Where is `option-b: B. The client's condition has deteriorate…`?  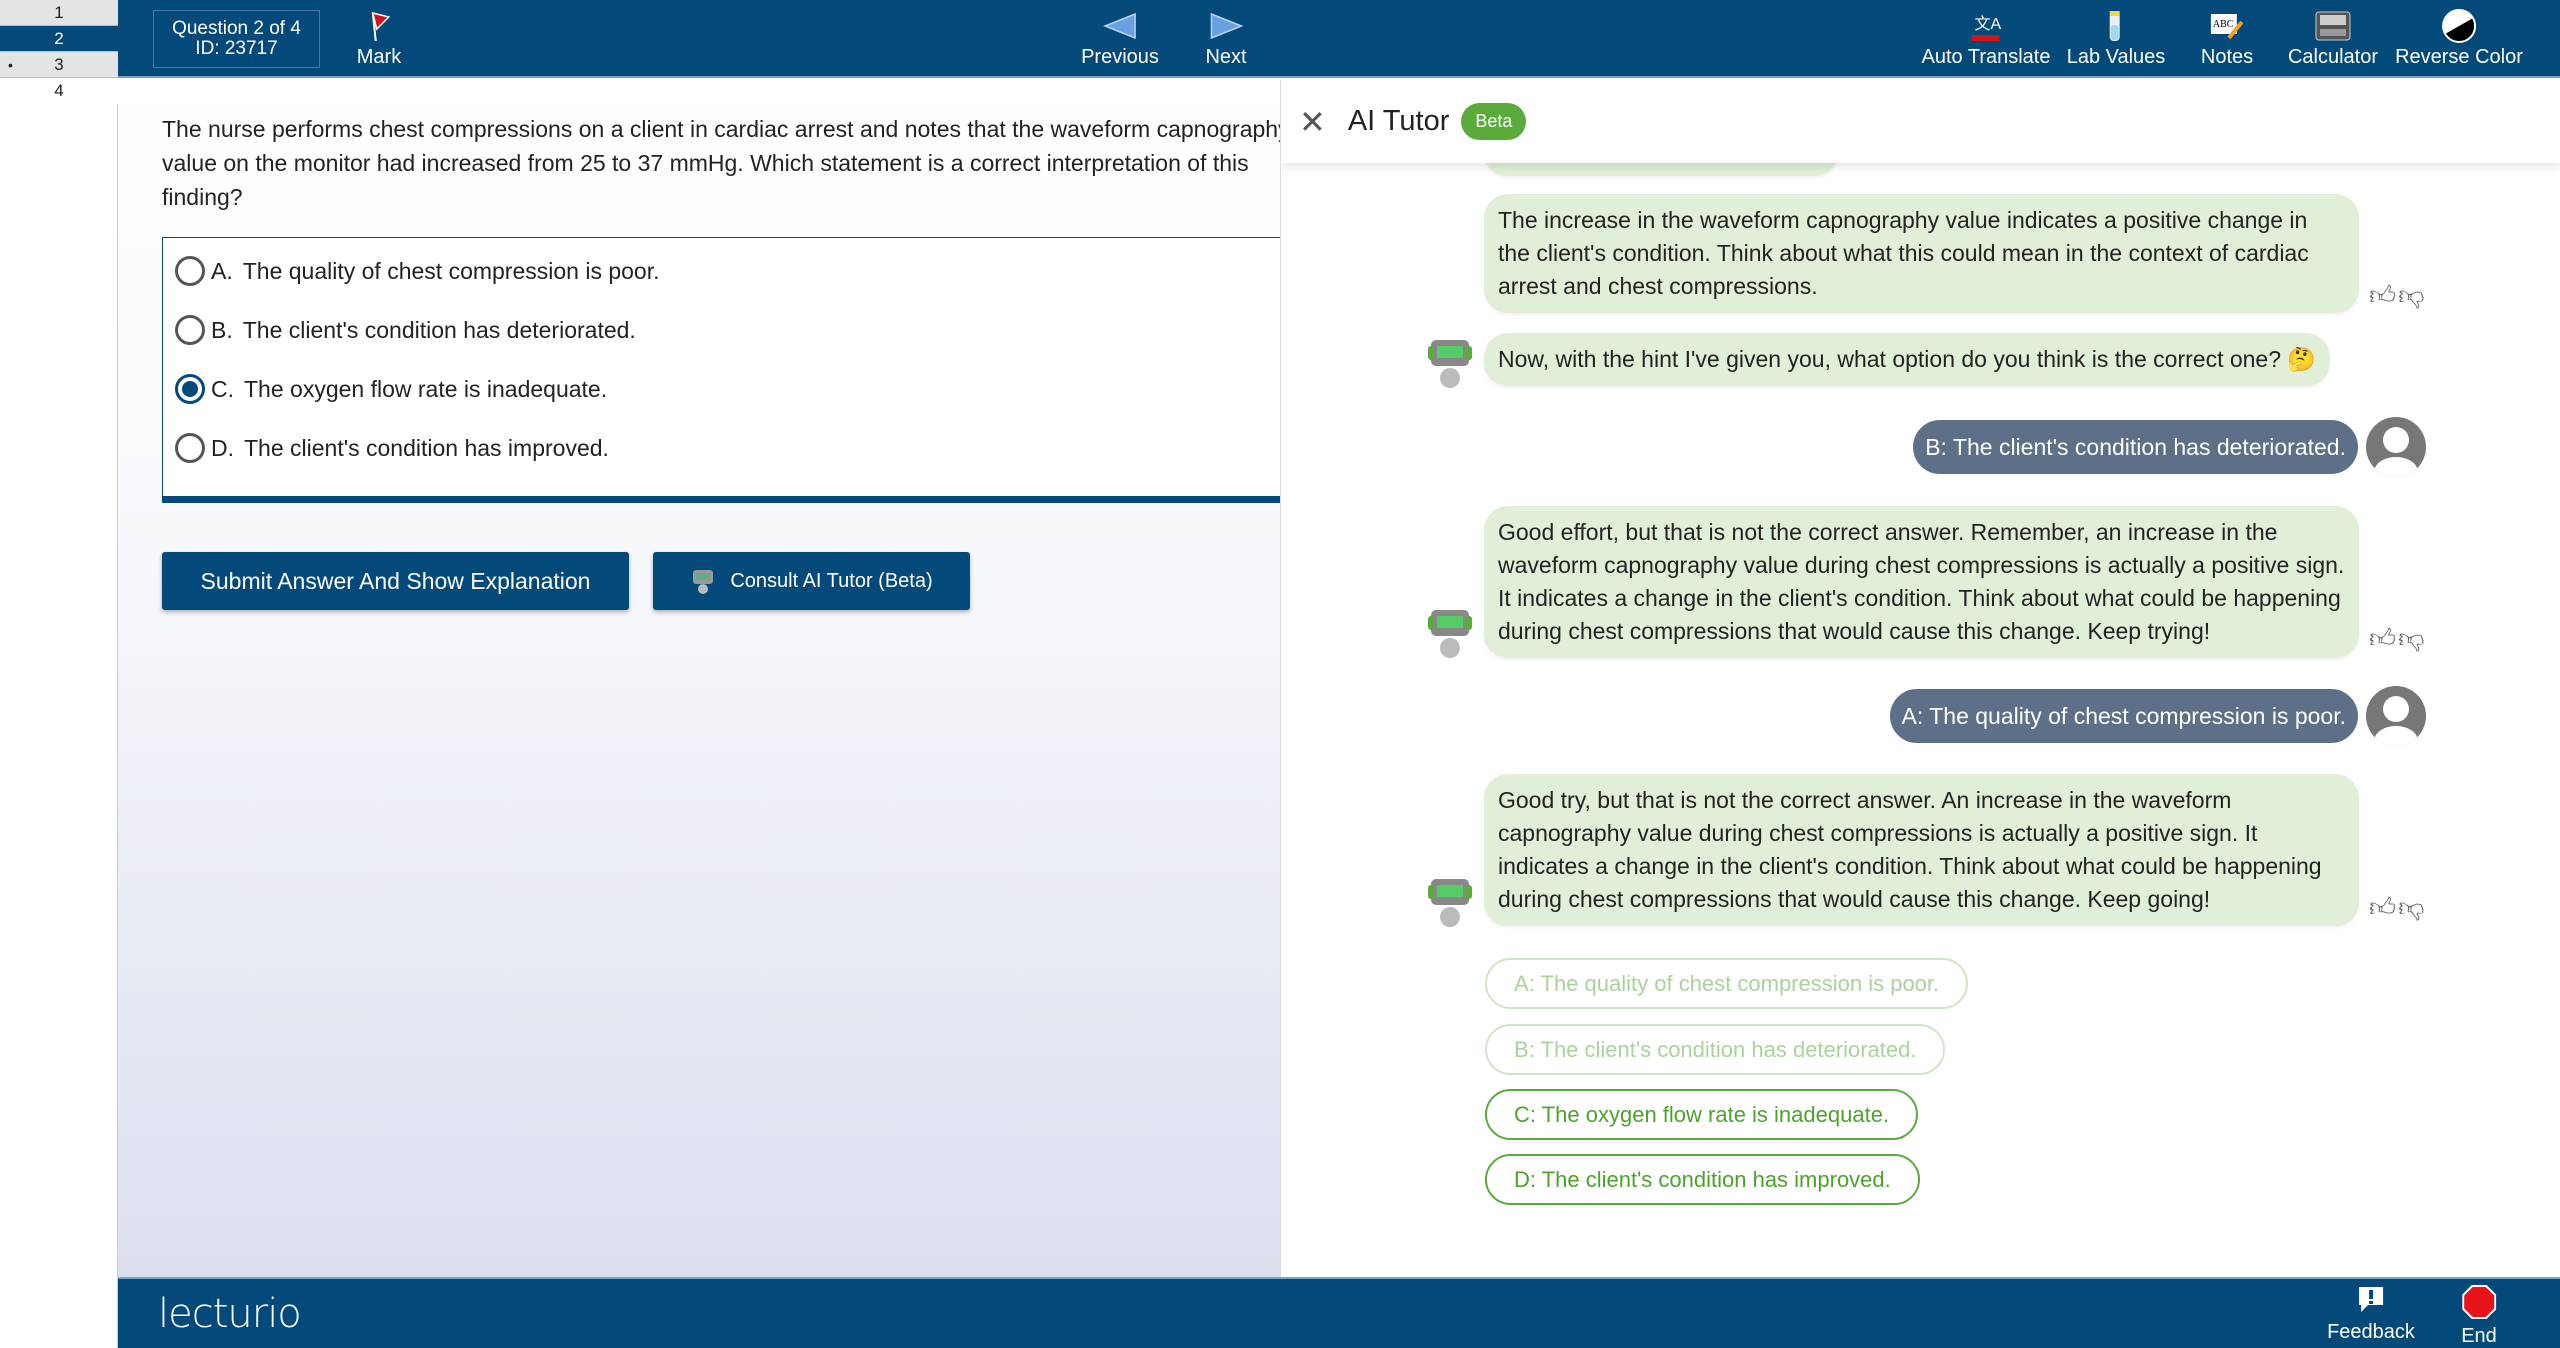 option-b: B. The client's condition has deteriorate… is located at coordinates (405, 330).